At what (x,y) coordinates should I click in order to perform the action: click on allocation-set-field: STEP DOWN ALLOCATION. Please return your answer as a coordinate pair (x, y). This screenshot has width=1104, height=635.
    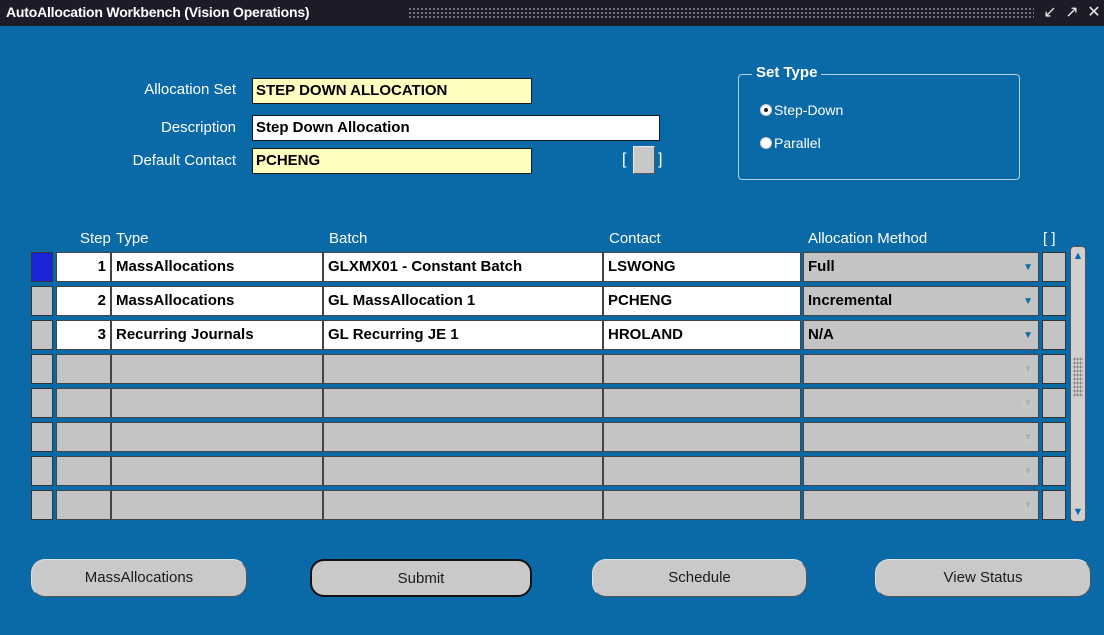
    Looking at the image, I should click on (392, 91).